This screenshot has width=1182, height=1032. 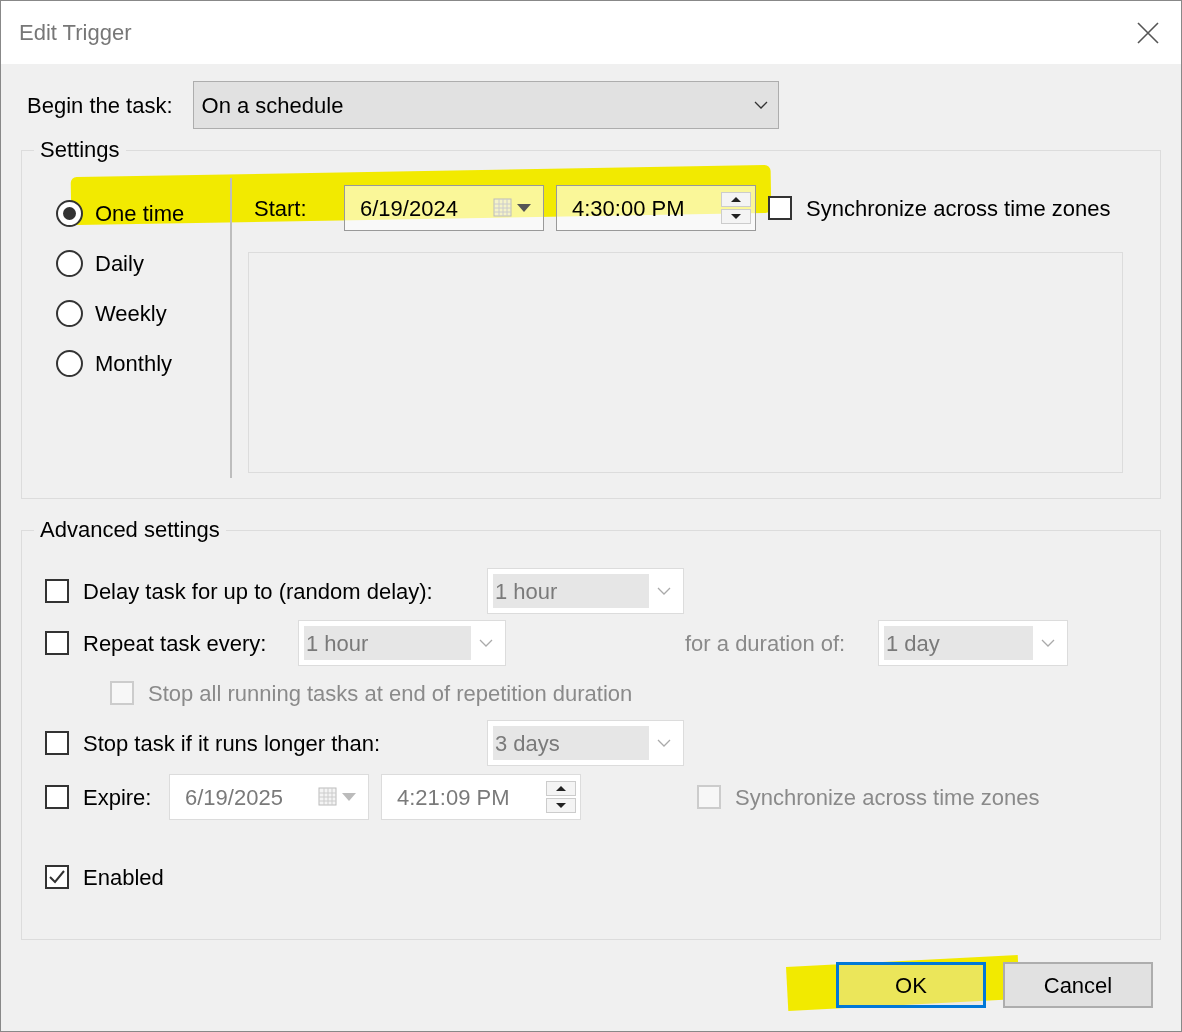 What do you see at coordinates (75, 33) in the screenshot?
I see `window-title: Edit Trigger` at bounding box center [75, 33].